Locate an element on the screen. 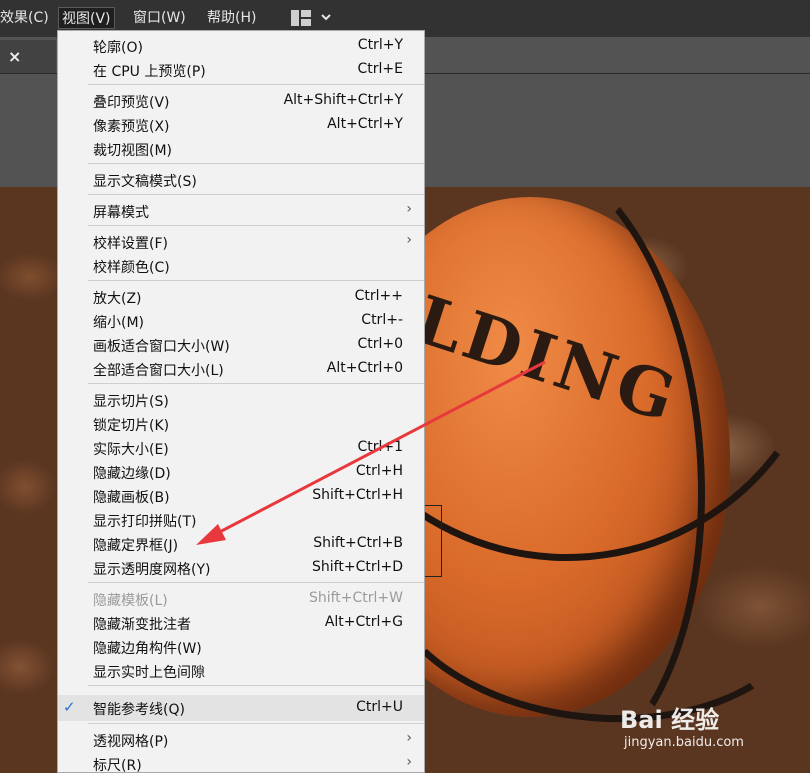 This screenshot has height=773, width=810. menu-item-hide-corner-widget: 隐藏边角构件(W) is located at coordinates (241, 647).